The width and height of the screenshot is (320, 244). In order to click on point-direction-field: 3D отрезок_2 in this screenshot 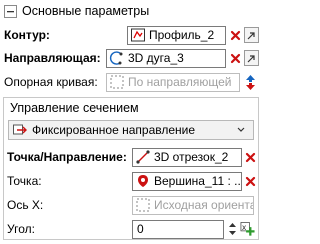, I will do `click(187, 157)`.